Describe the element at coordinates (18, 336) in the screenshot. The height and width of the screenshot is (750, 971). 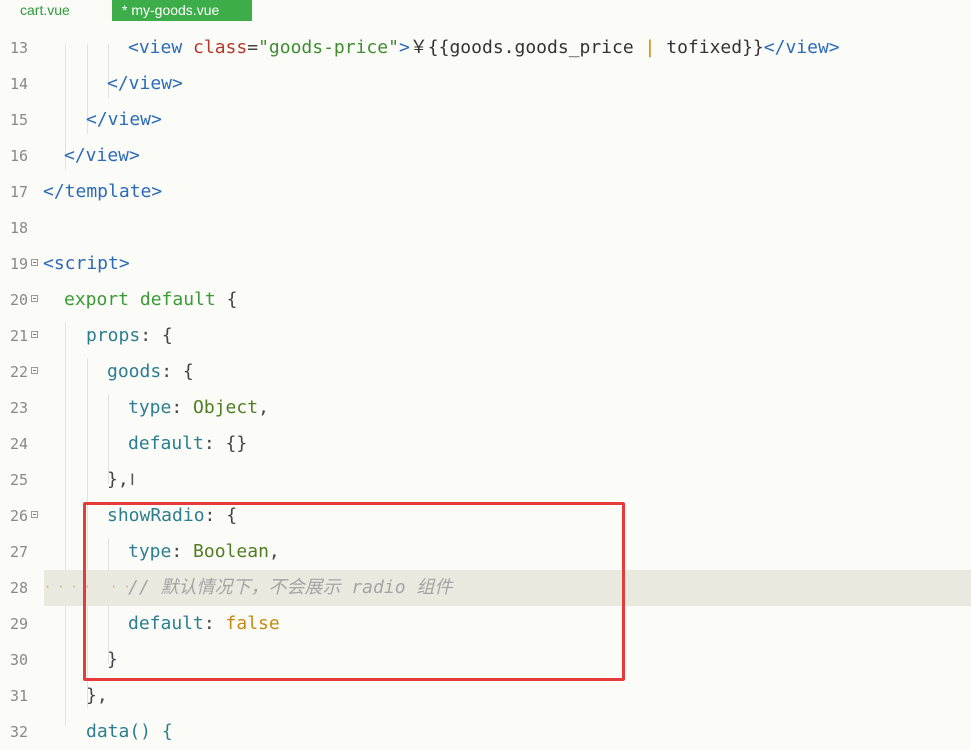
I see `line-number: 21` at that location.